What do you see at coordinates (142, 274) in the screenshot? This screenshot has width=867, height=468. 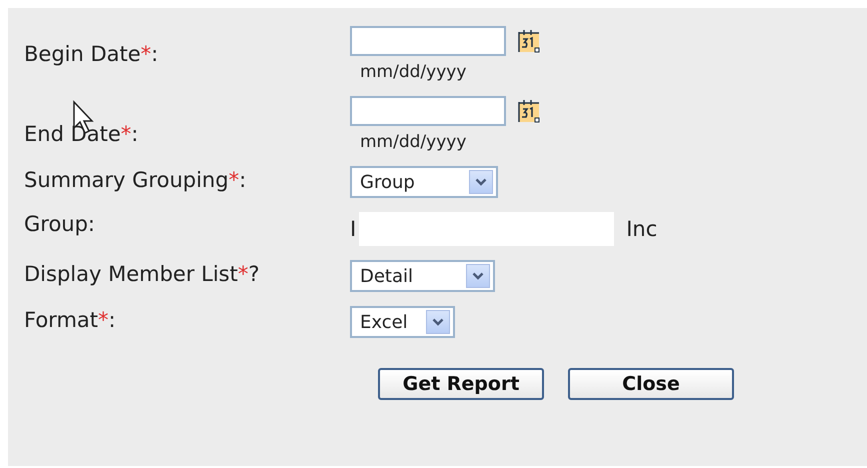 I see `field-label: Display Member List*?` at bounding box center [142, 274].